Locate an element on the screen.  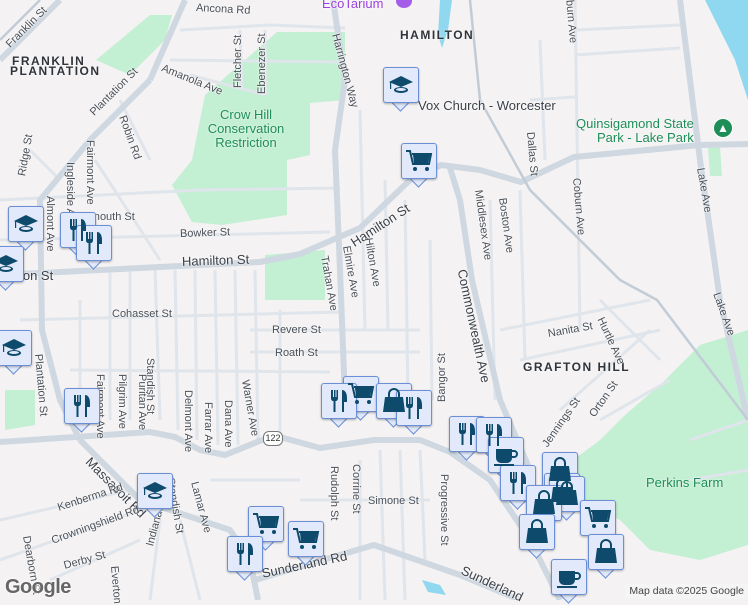
park-label: Conservation is located at coordinates (246, 128).